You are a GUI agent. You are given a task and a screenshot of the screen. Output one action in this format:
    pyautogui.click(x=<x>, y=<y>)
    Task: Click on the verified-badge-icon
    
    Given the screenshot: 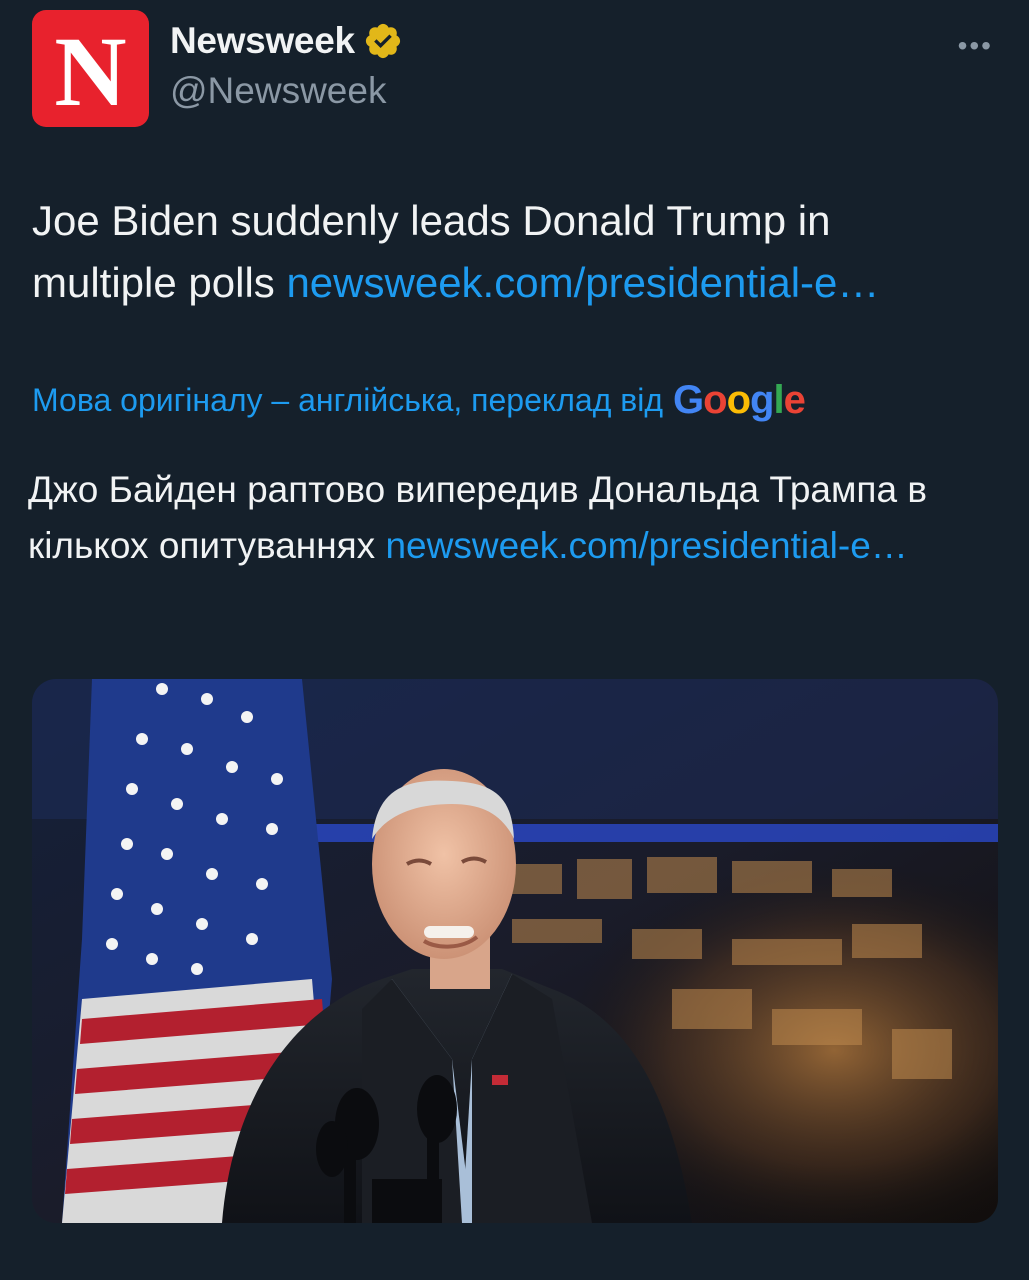 What is the action you would take?
    pyautogui.click(x=382, y=41)
    